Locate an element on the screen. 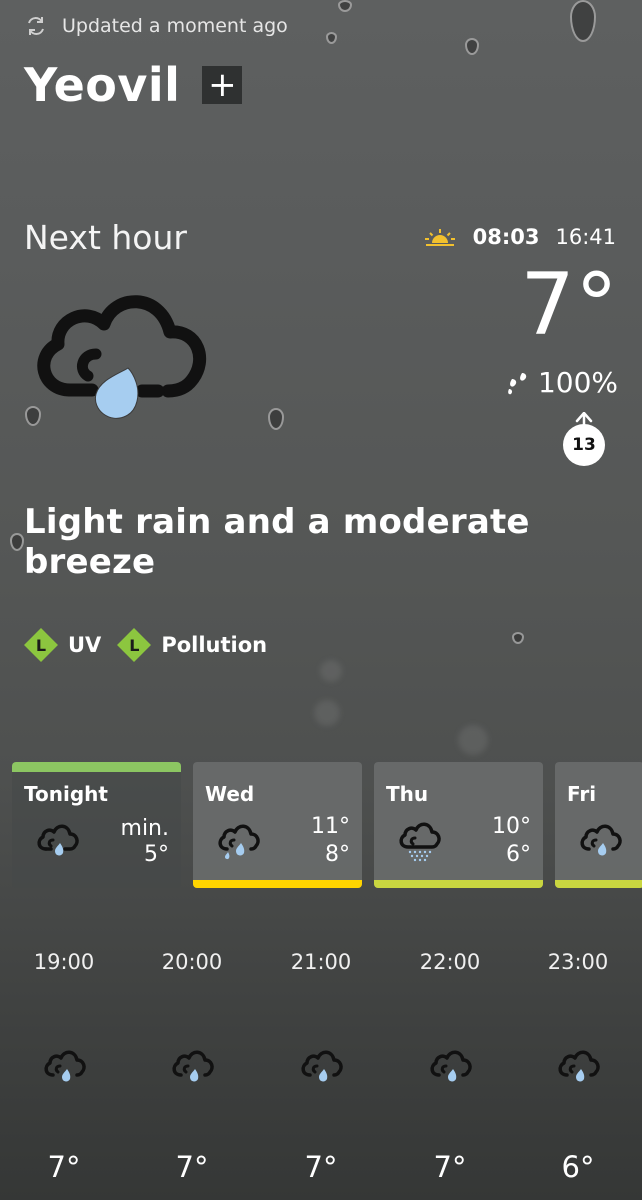  sunrise-icon is located at coordinates (439, 237).